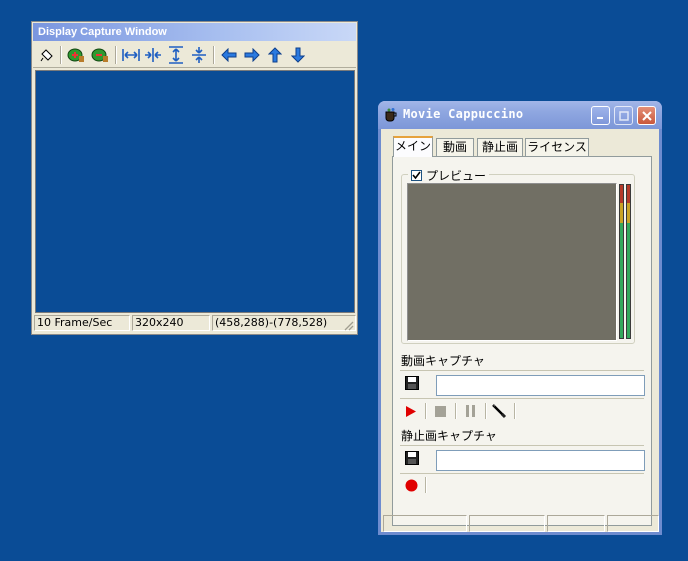  What do you see at coordinates (229, 55) in the screenshot?
I see `arrow-left-icon` at bounding box center [229, 55].